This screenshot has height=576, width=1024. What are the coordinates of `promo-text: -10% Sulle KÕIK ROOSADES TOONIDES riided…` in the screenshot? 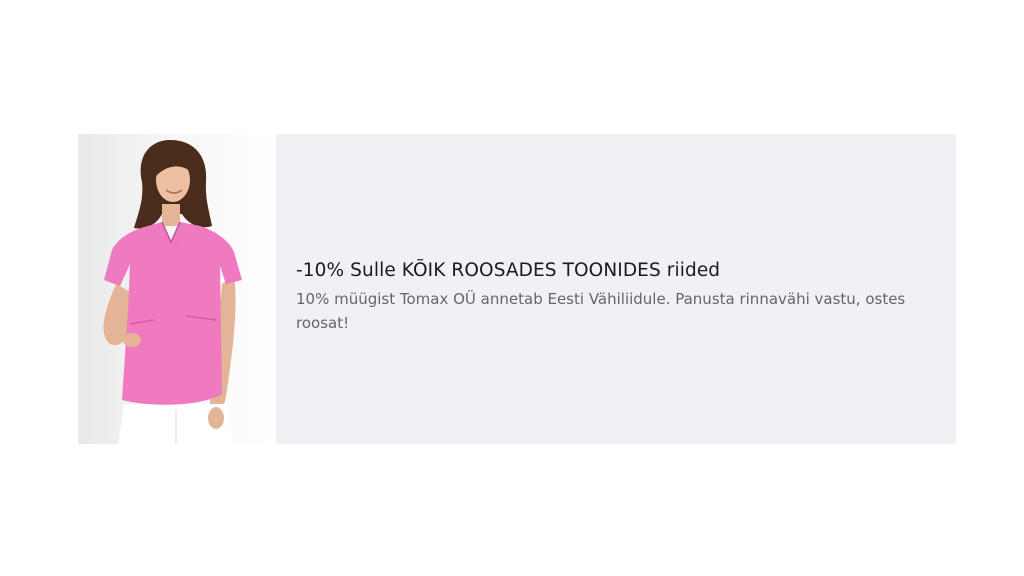 It's located at (621, 297).